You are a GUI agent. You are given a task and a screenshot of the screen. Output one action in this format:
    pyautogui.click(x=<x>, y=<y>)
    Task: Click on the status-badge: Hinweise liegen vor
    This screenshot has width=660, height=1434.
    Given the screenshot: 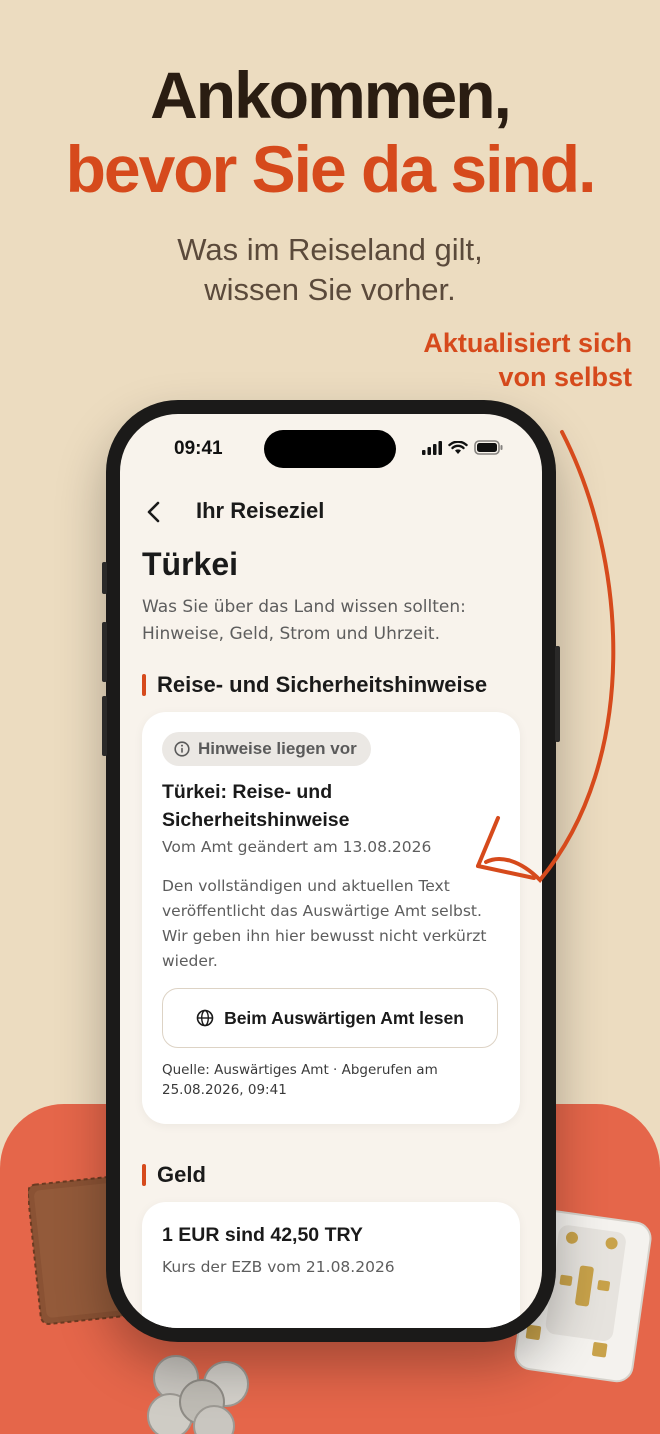 What is the action you would take?
    pyautogui.click(x=266, y=749)
    